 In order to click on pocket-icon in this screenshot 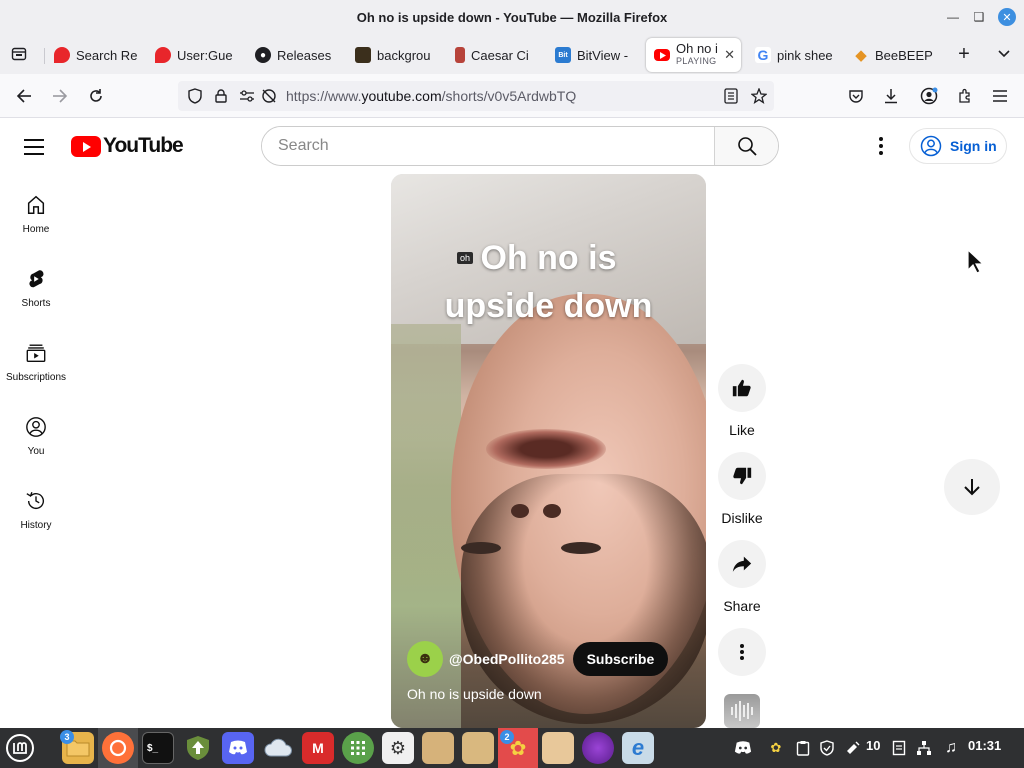, I will do `click(856, 96)`.